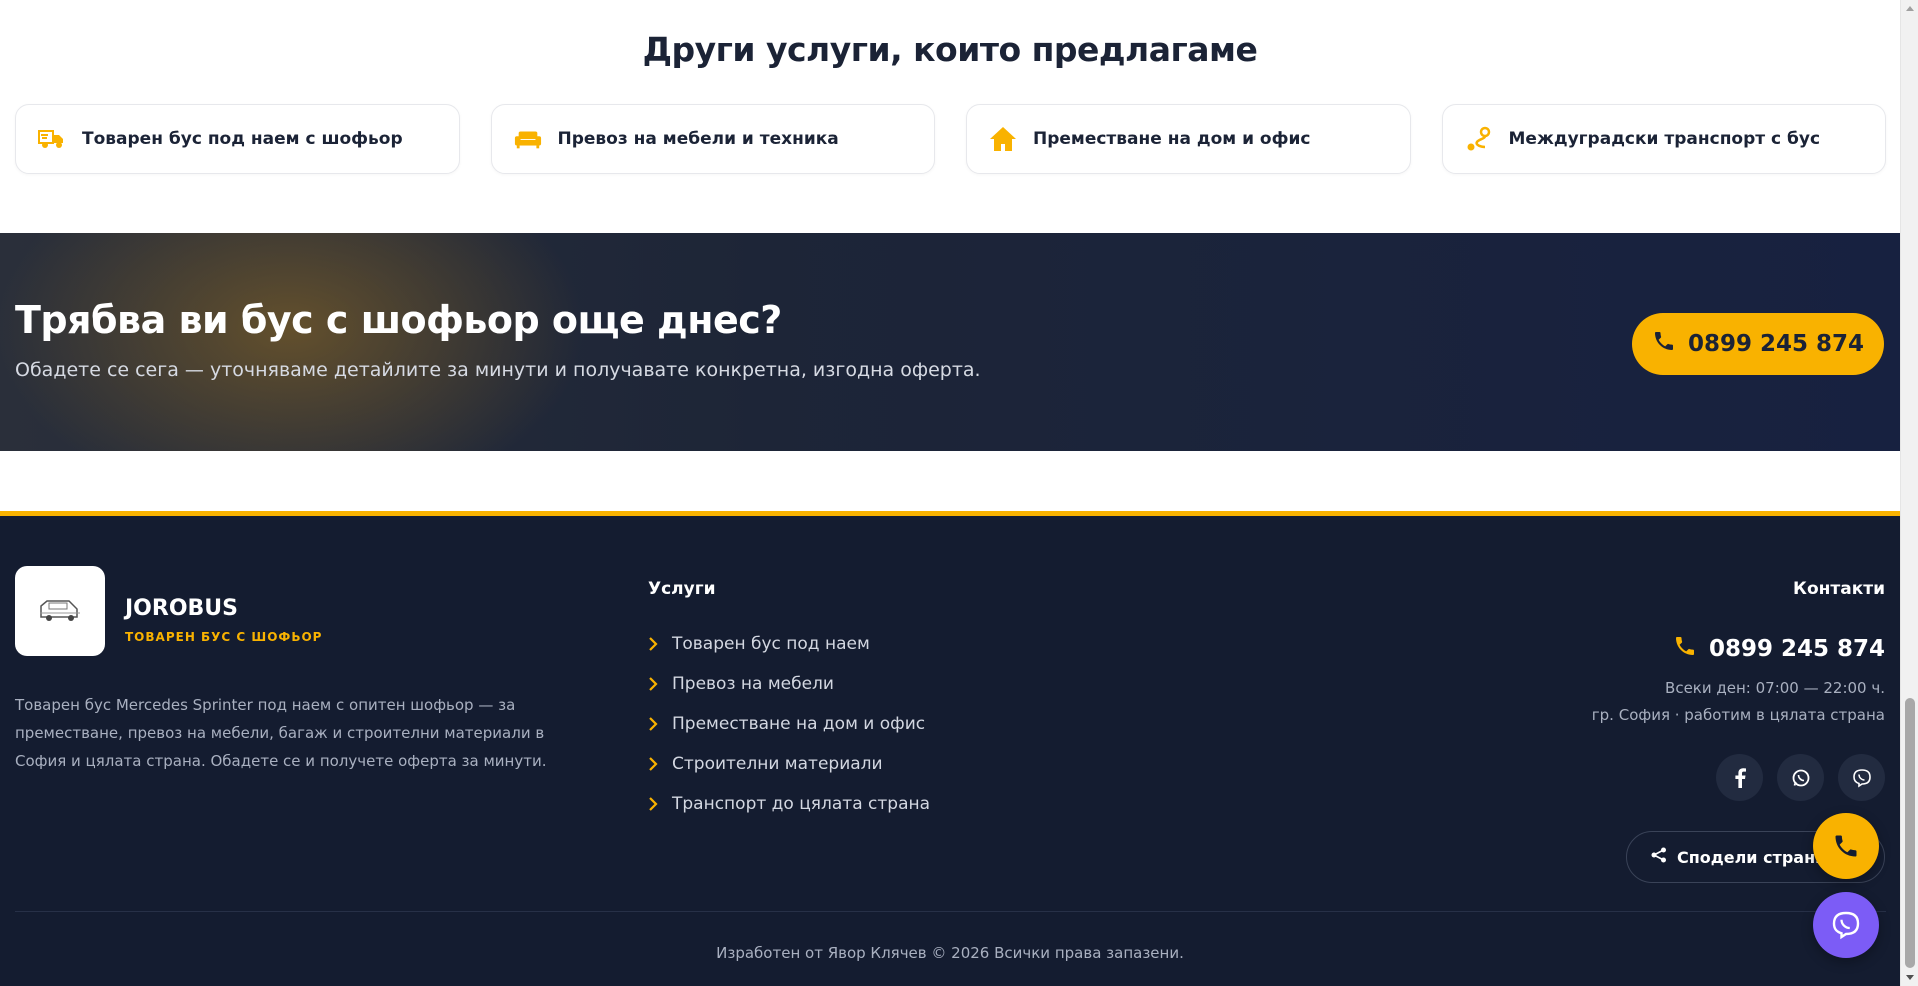  I want to click on share-label: Сподели страни, so click(1752, 857).